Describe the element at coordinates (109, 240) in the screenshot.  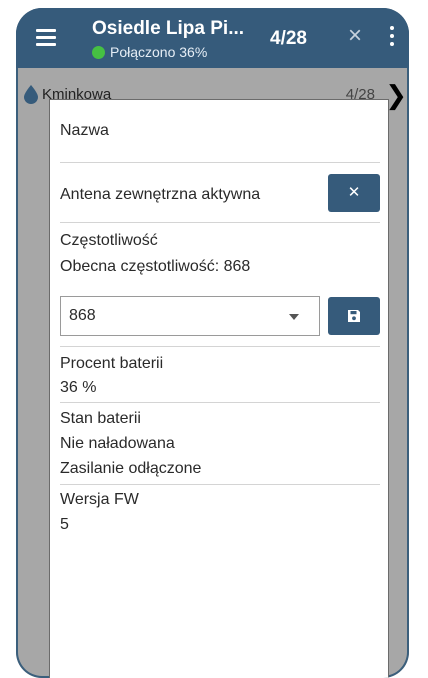
I see `frequency-label: Częstotliwość` at that location.